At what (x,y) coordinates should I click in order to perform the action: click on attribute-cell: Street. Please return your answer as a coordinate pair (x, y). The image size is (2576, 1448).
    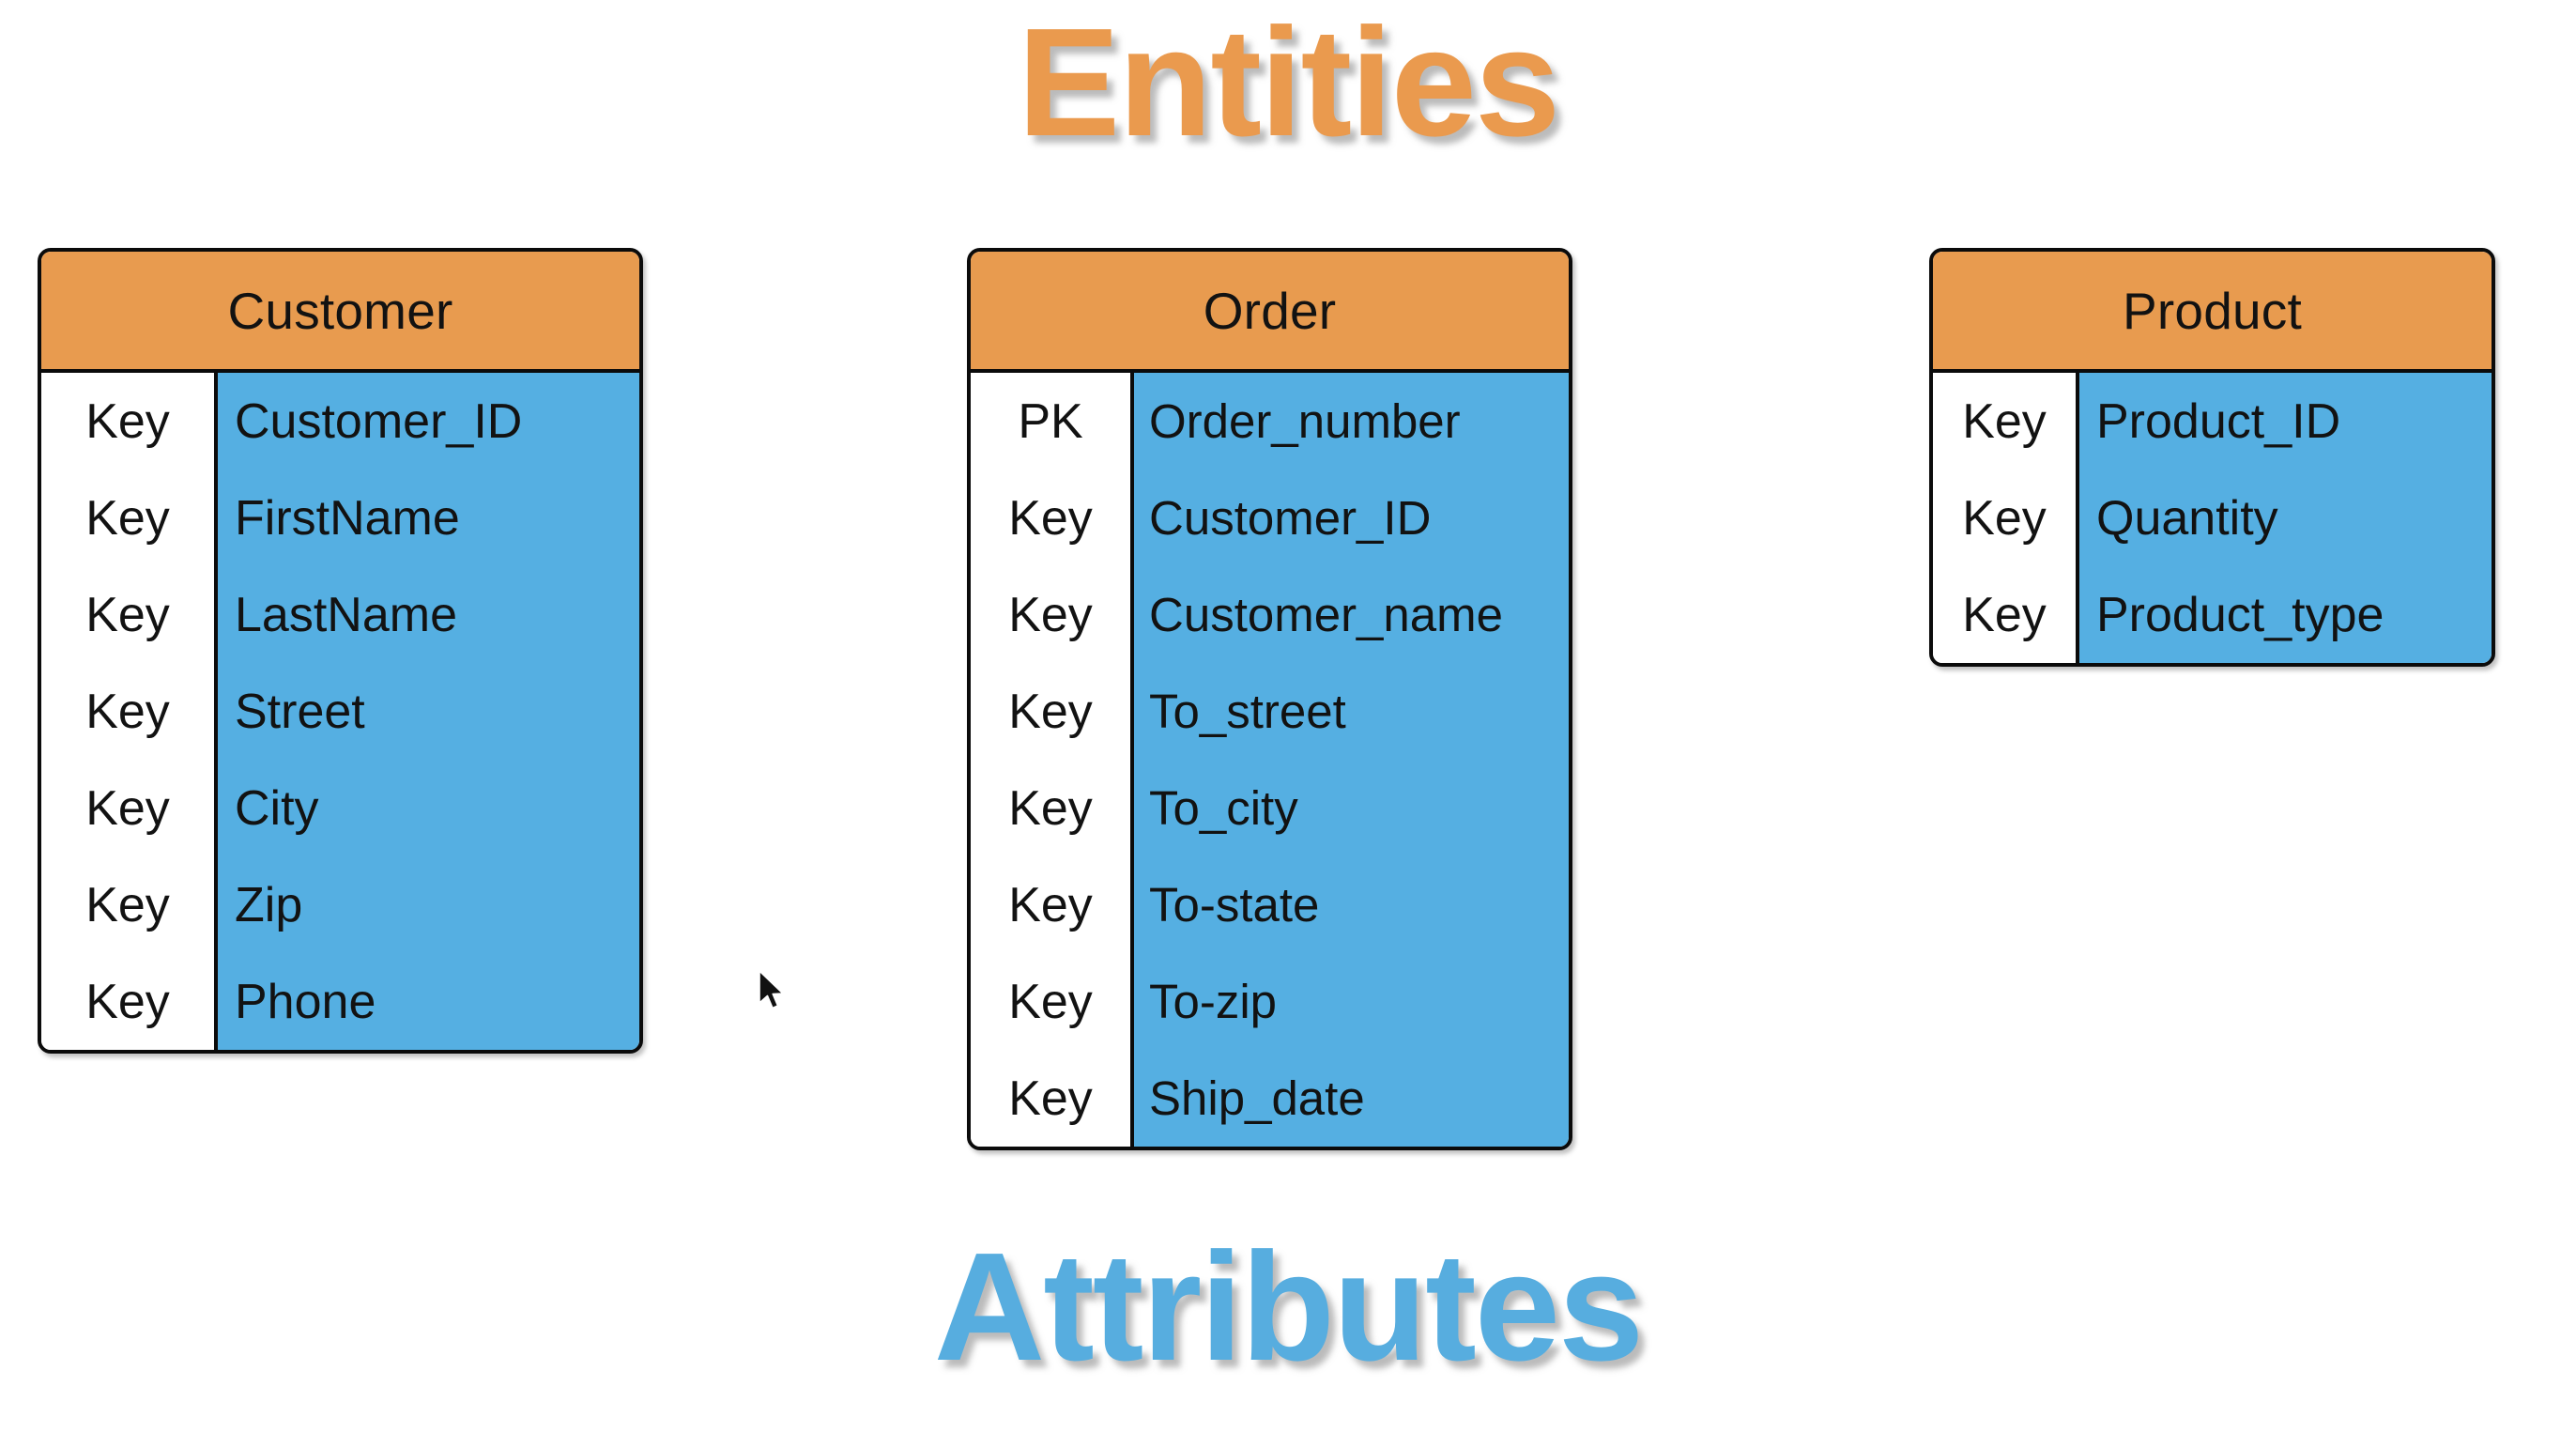
    Looking at the image, I should click on (300, 711).